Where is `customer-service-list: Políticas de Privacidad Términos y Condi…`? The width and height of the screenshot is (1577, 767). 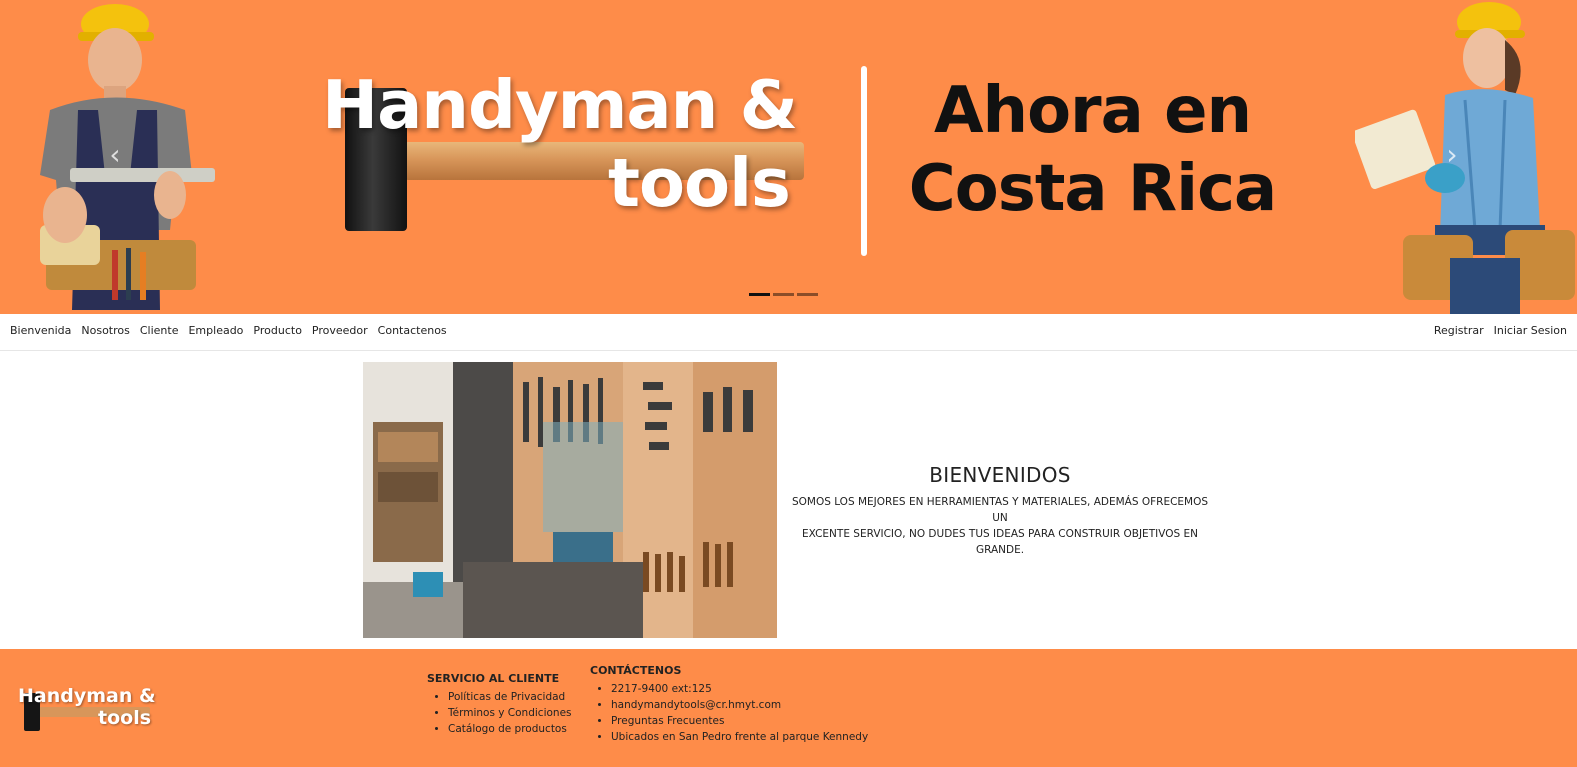
customer-service-list: Políticas de Privacidad Términos y Condi… is located at coordinates (499, 713).